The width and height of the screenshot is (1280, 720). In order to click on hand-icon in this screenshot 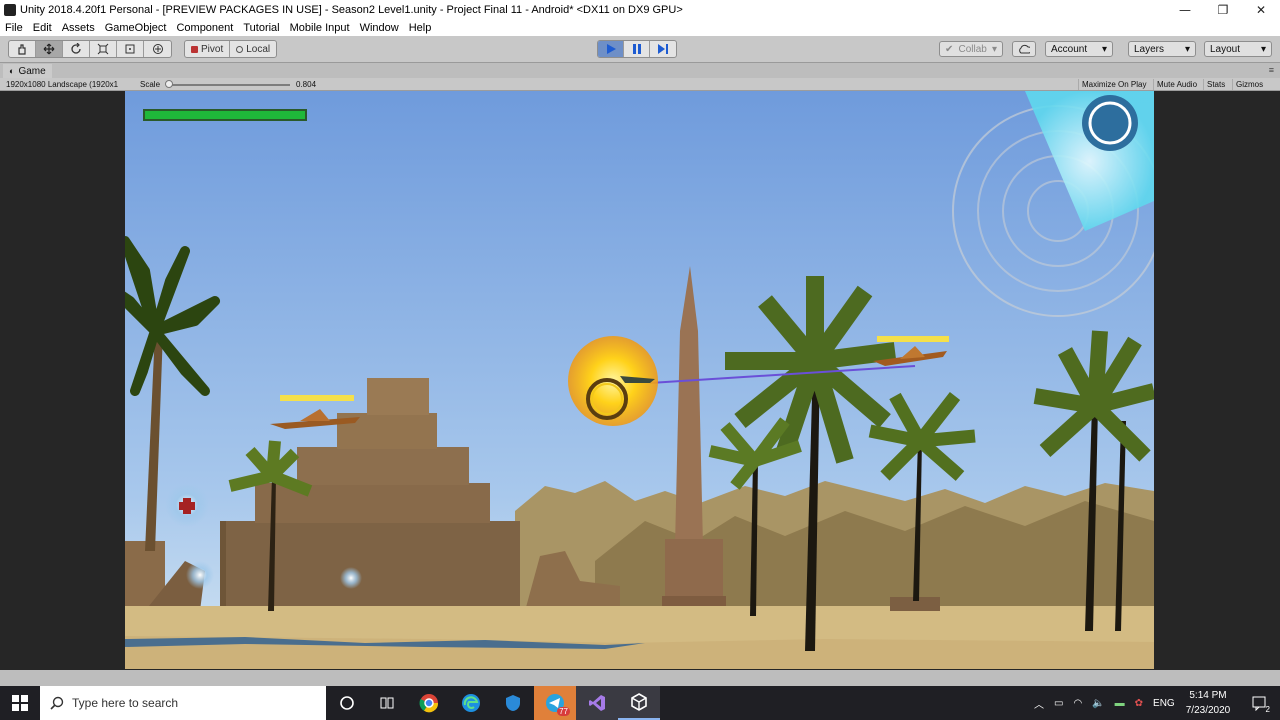, I will do `click(22, 49)`.